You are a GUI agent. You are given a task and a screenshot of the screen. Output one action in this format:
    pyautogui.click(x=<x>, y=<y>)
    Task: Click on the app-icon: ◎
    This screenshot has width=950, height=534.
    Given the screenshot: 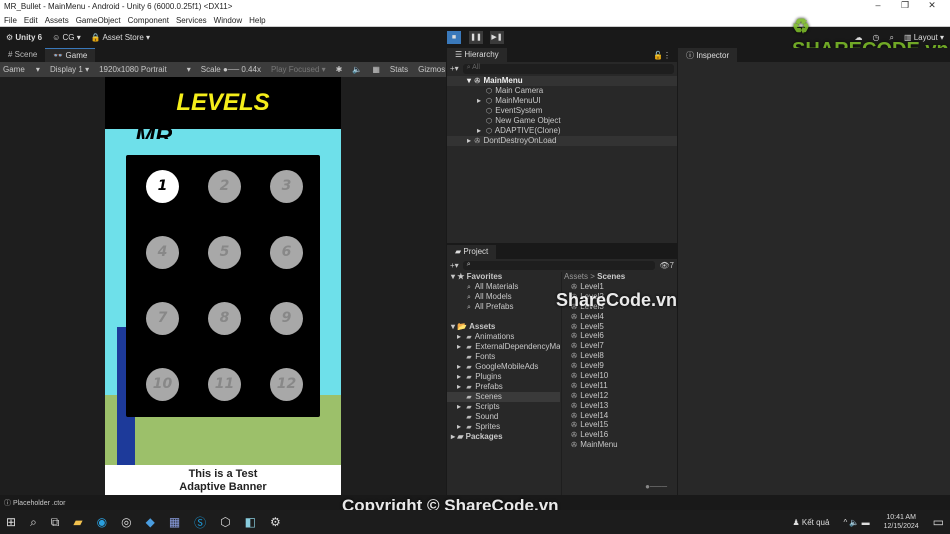 What is the action you would take?
    pyautogui.click(x=126, y=522)
    